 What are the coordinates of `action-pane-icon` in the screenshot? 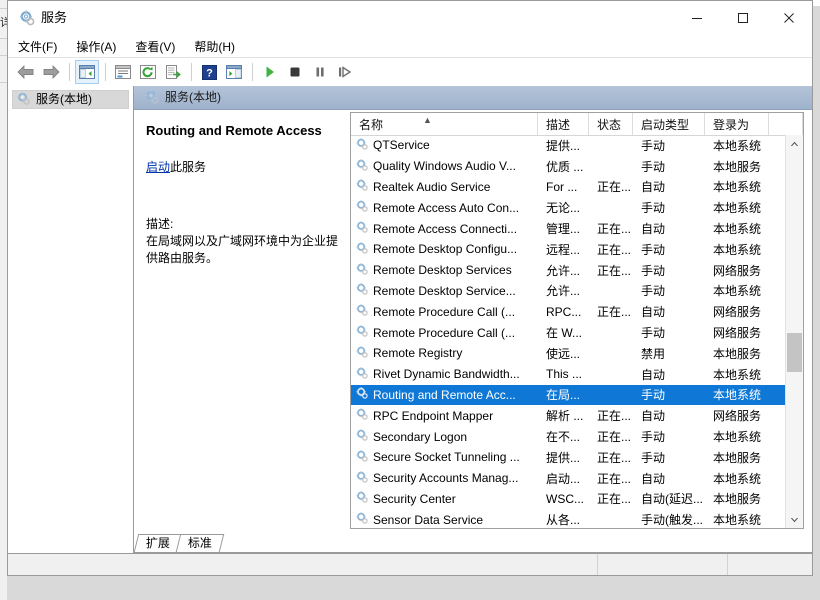 It's located at (234, 72).